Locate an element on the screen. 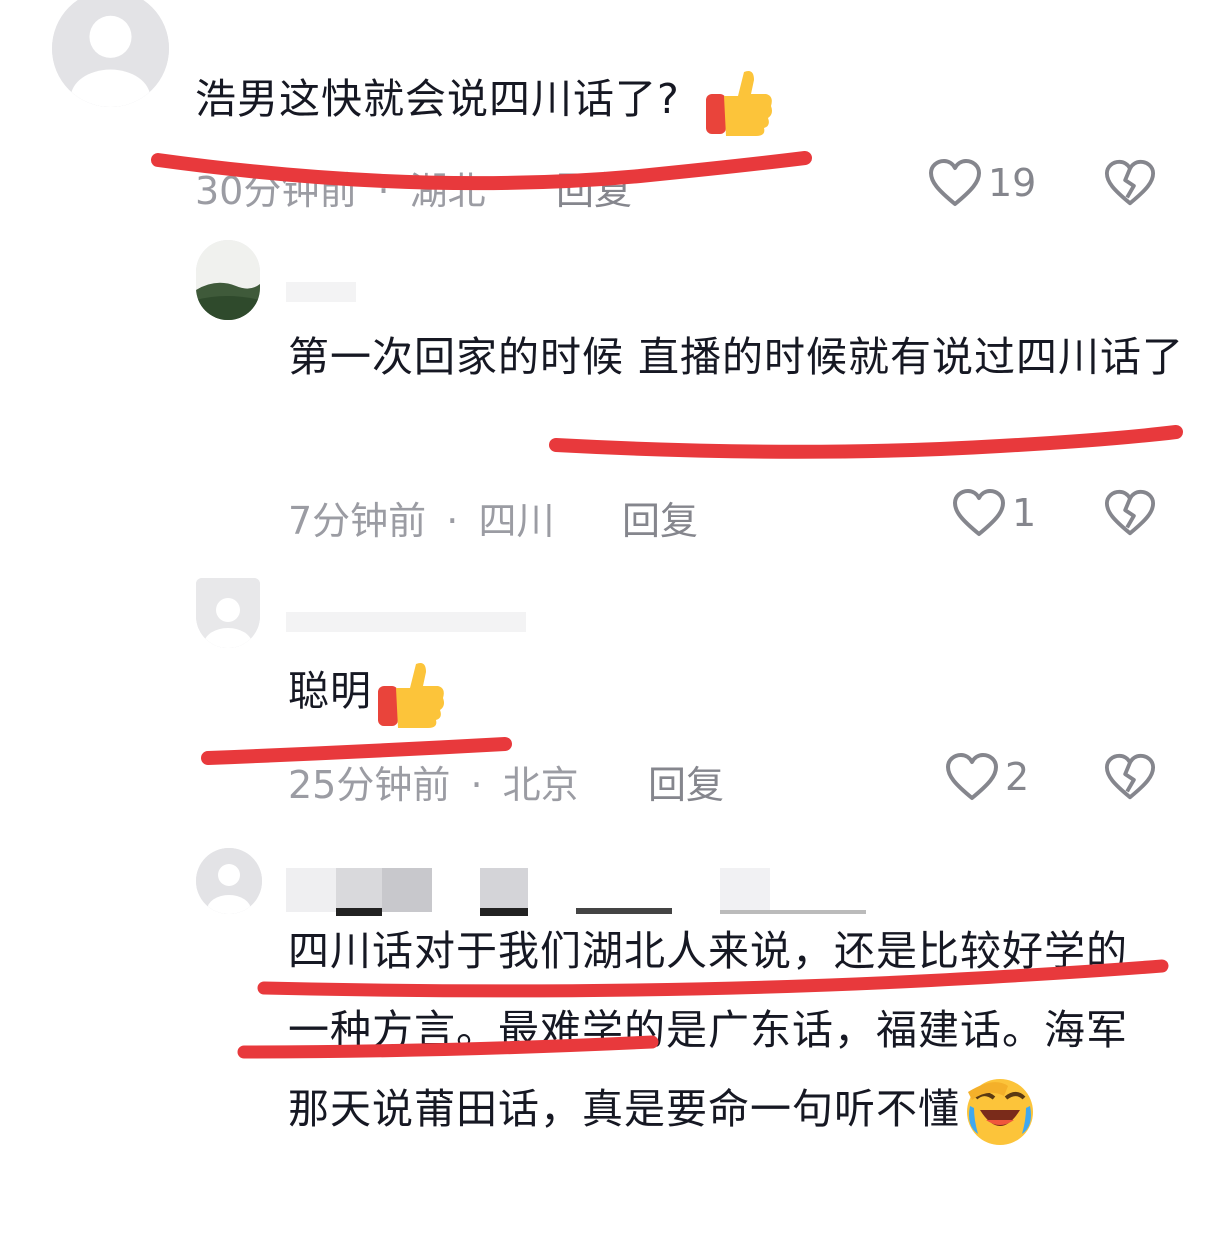 Image resolution: width=1220 pixels, height=1248 pixels. comment-time: 30分钟前 is located at coordinates (276, 191).